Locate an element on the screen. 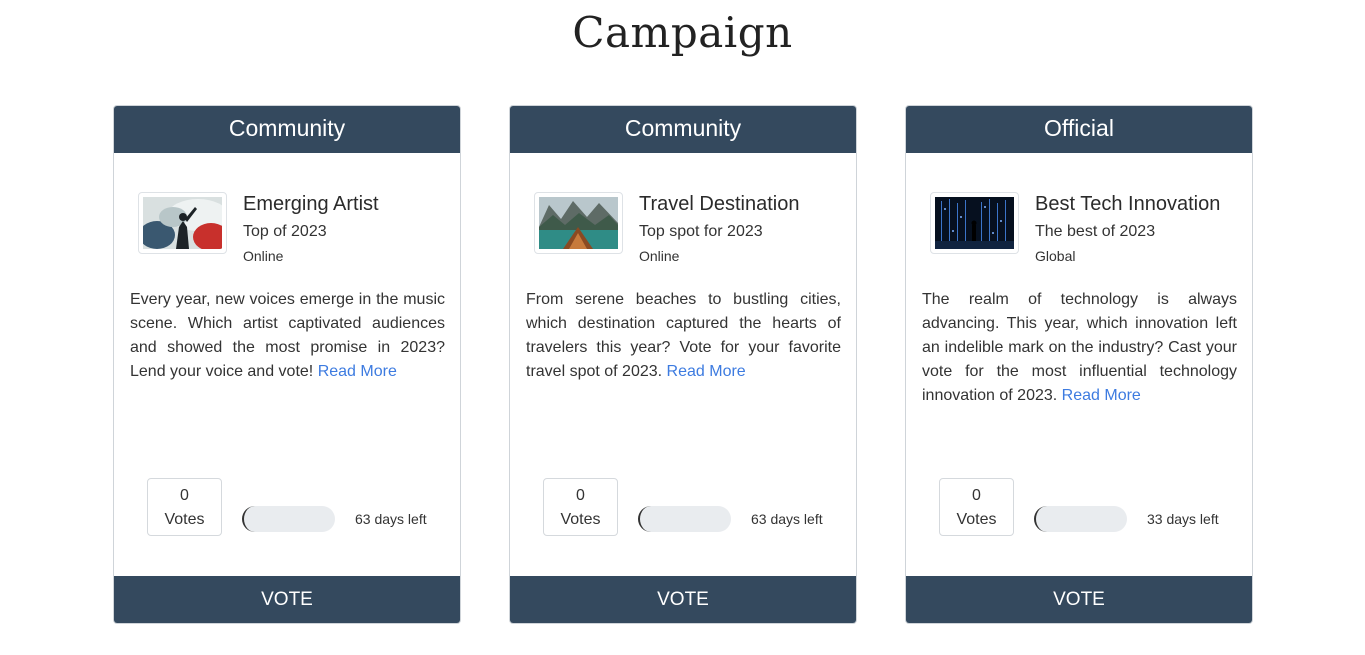 The height and width of the screenshot is (655, 1365). tech-image-graphic is located at coordinates (974, 223).